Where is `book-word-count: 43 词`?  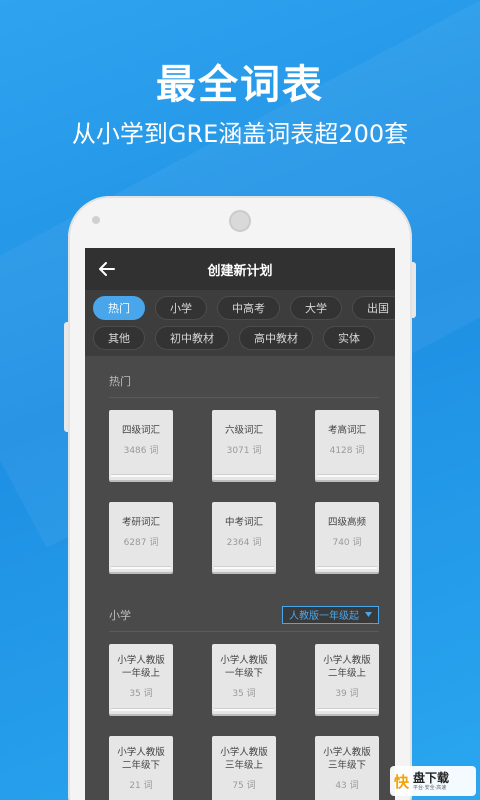 book-word-count: 43 词 is located at coordinates (347, 786).